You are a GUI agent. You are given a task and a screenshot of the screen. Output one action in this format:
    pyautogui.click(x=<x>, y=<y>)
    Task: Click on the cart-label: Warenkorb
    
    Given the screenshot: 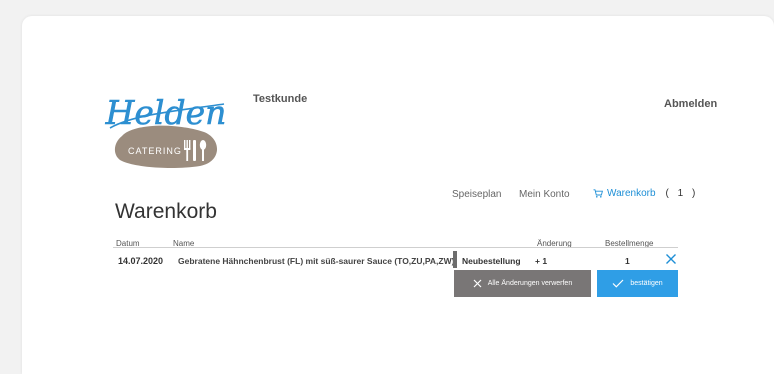 What is the action you would take?
    pyautogui.click(x=631, y=193)
    